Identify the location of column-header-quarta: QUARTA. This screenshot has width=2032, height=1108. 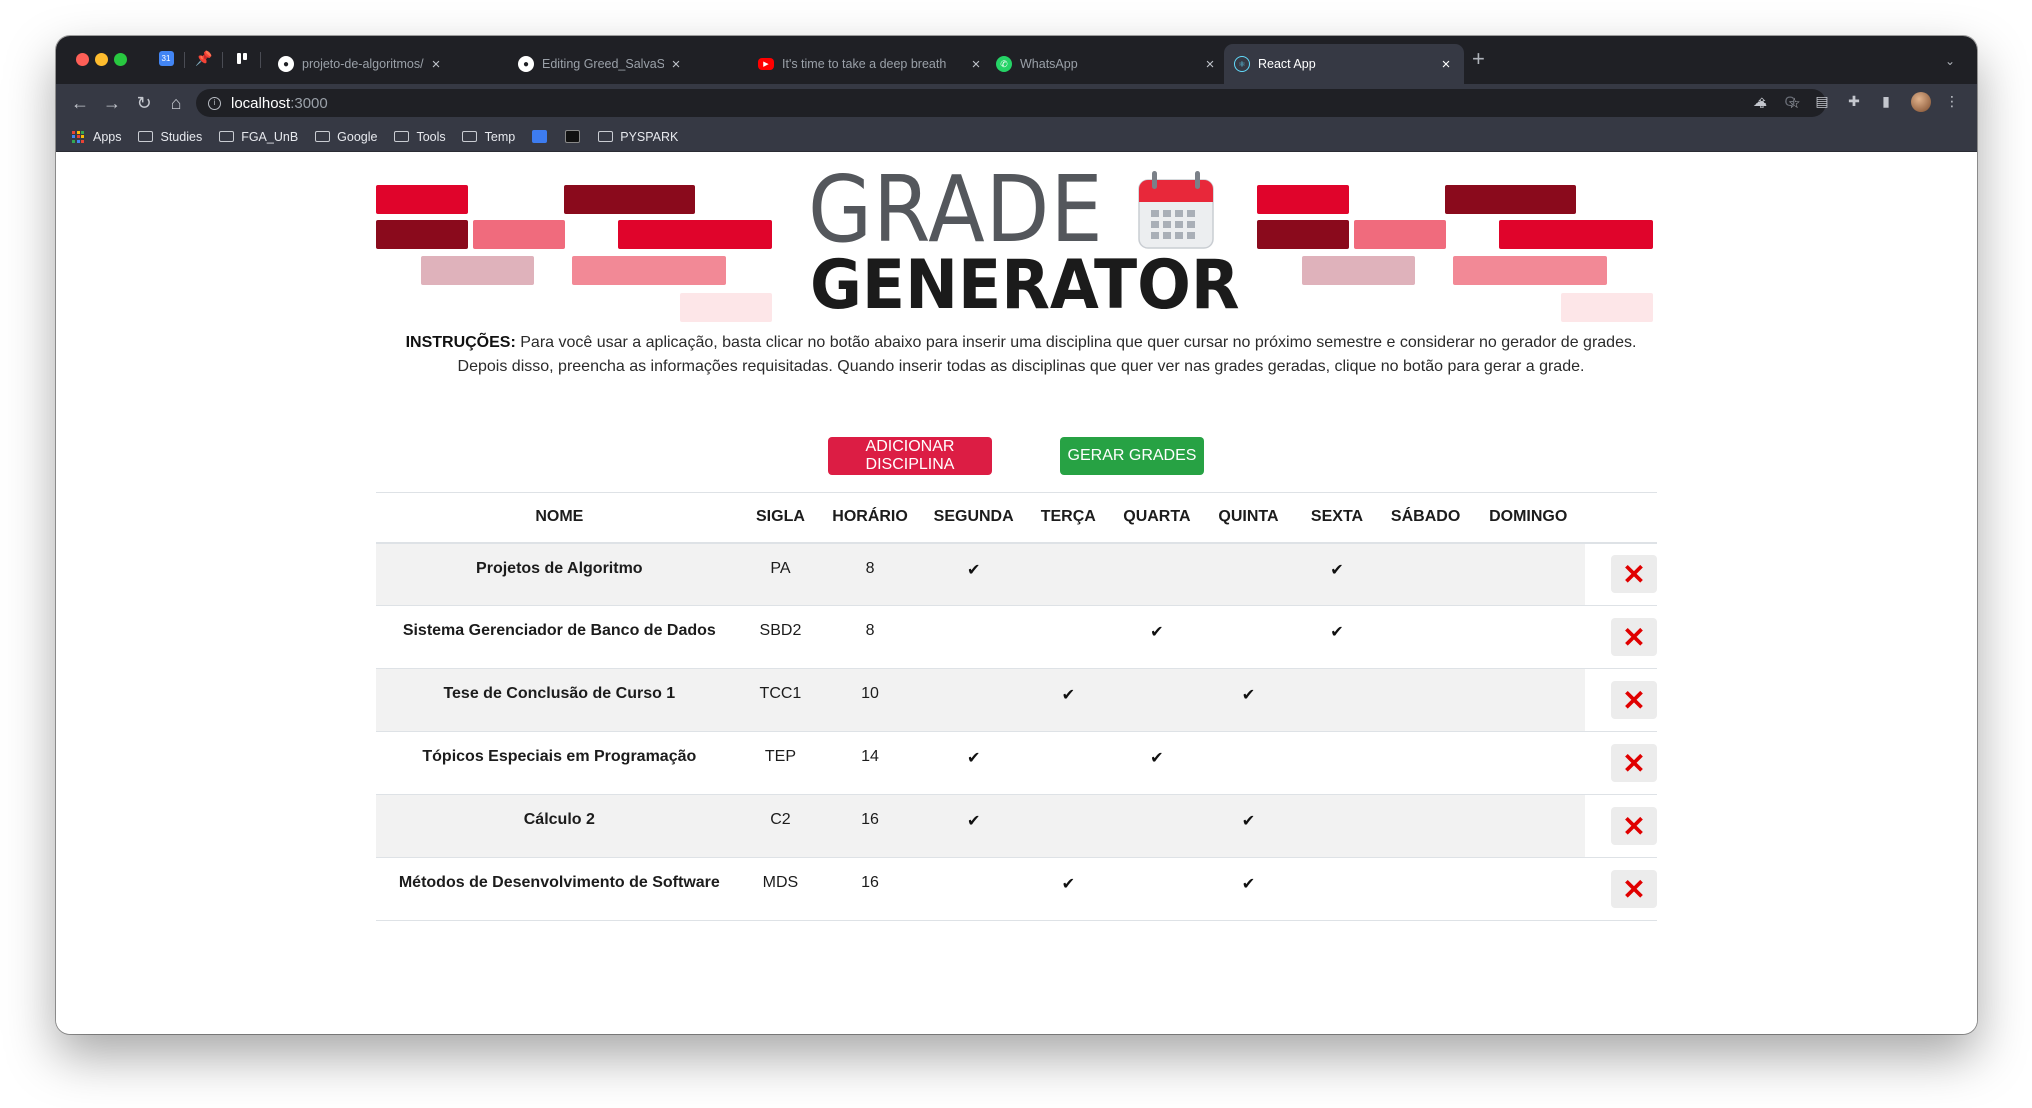
(1157, 518).